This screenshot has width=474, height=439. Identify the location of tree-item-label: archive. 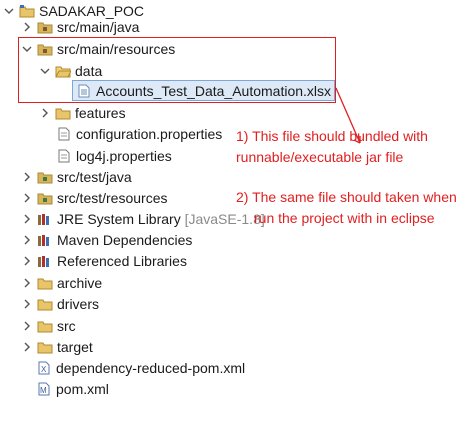
(80, 282).